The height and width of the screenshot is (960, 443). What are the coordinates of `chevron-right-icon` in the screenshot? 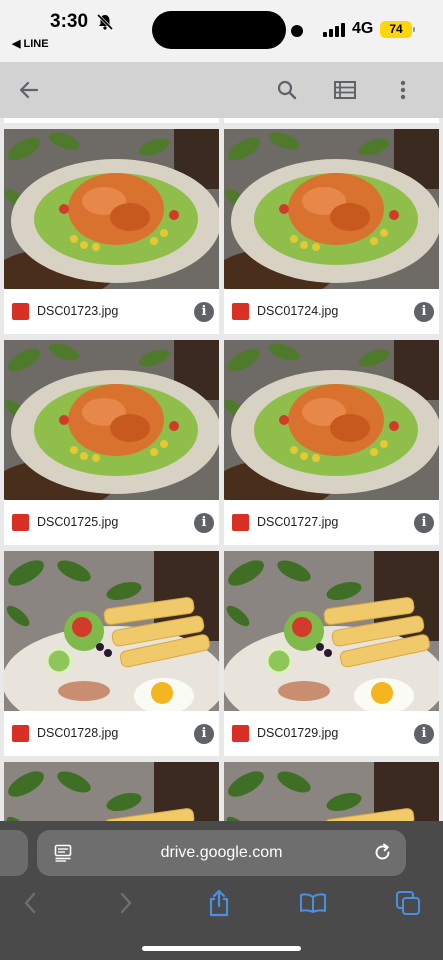 It's located at (126, 903).